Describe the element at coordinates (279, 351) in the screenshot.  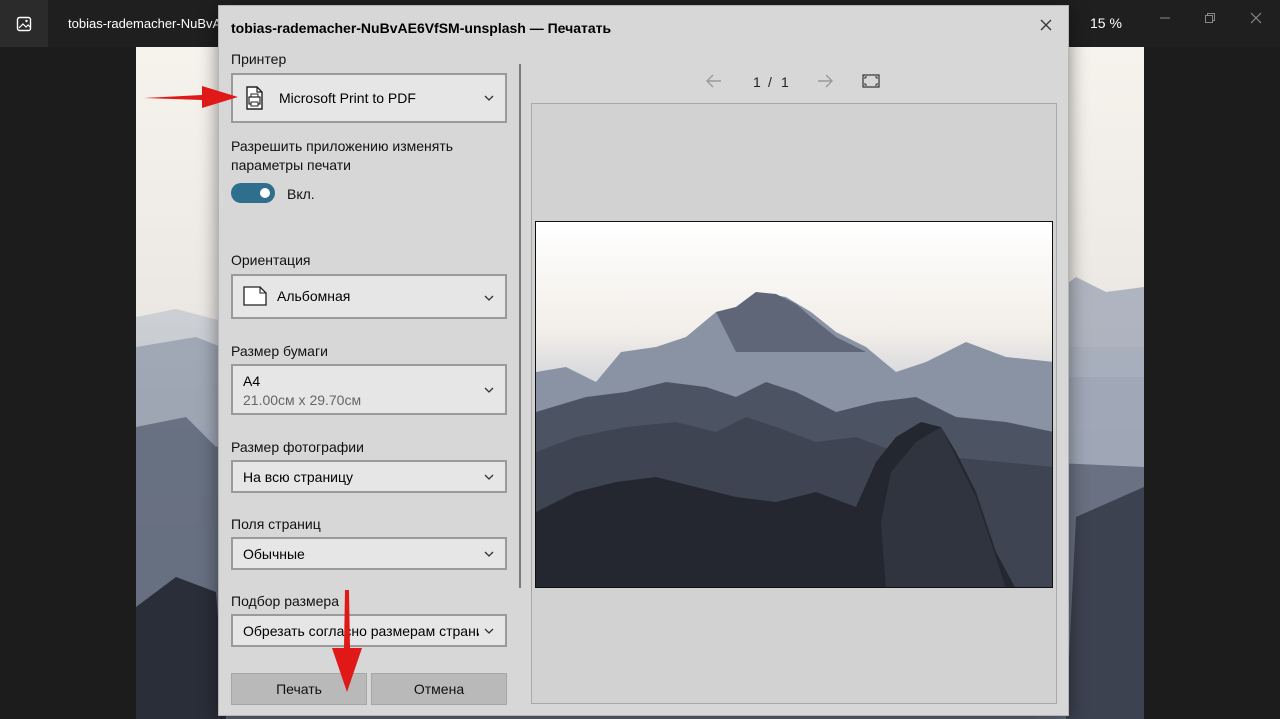
I see `paper-size-label: Размер бумаги` at that location.